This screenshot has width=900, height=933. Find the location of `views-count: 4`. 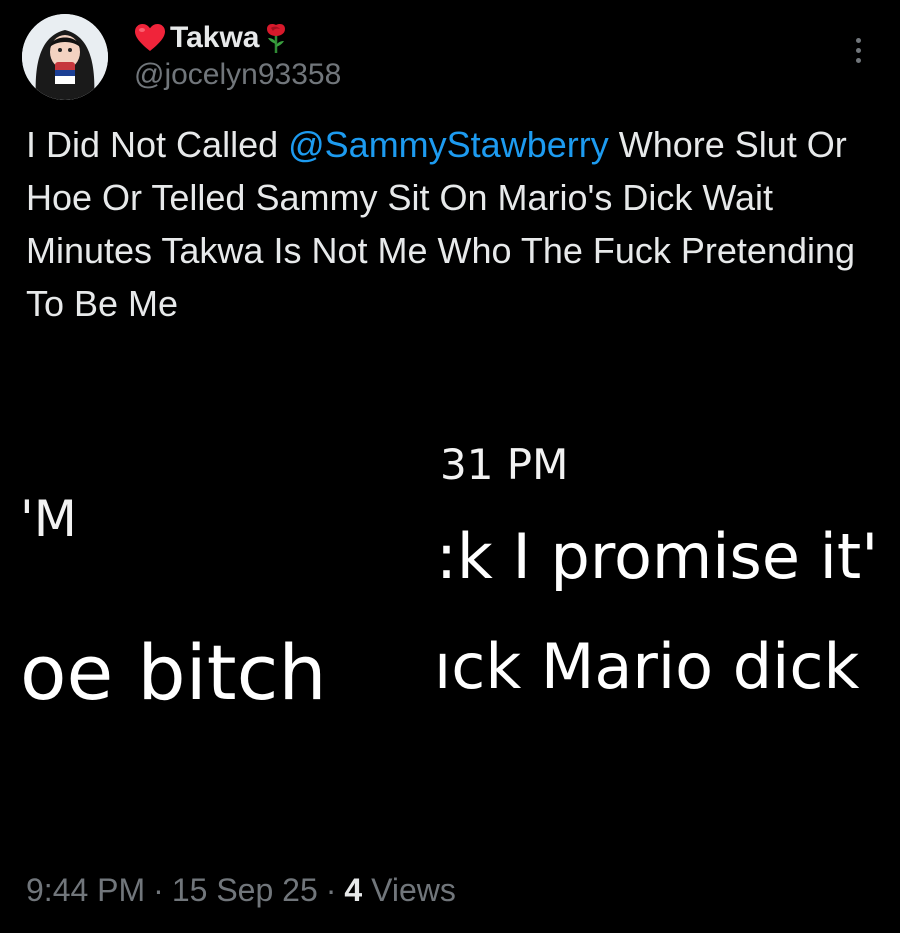

views-count: 4 is located at coordinates (353, 890).